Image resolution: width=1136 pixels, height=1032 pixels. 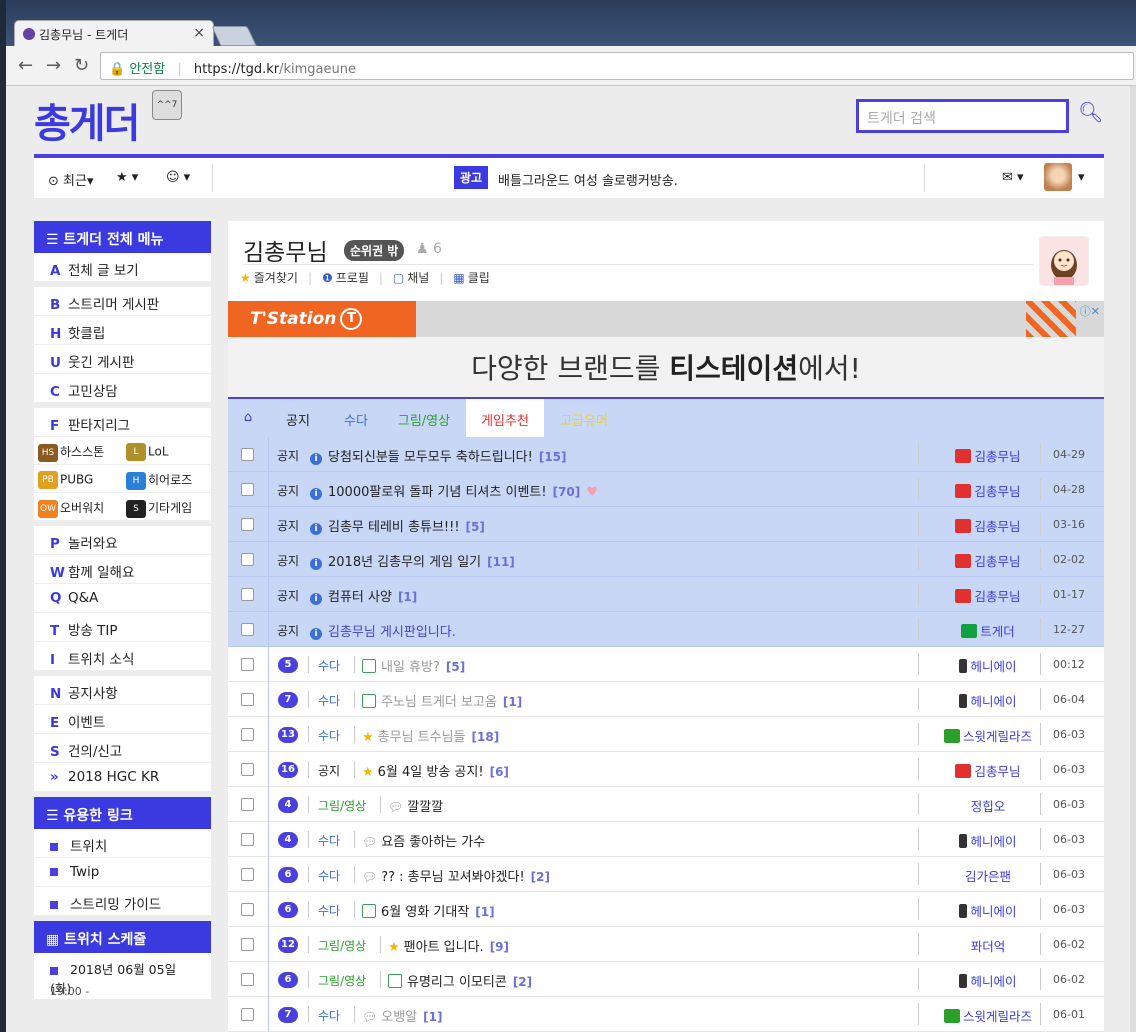 I want to click on sidebar-item: H 핫클립, so click(x=122, y=330).